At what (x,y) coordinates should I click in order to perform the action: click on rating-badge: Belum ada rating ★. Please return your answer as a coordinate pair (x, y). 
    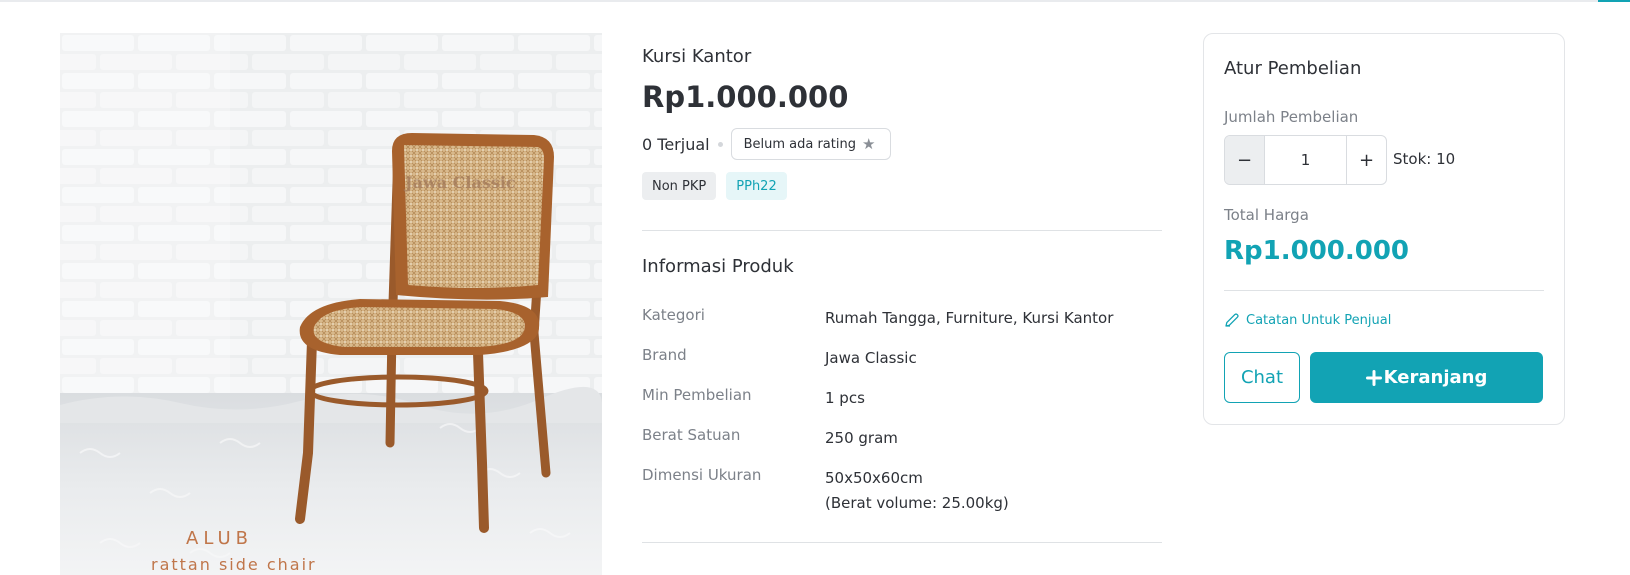
    Looking at the image, I should click on (810, 144).